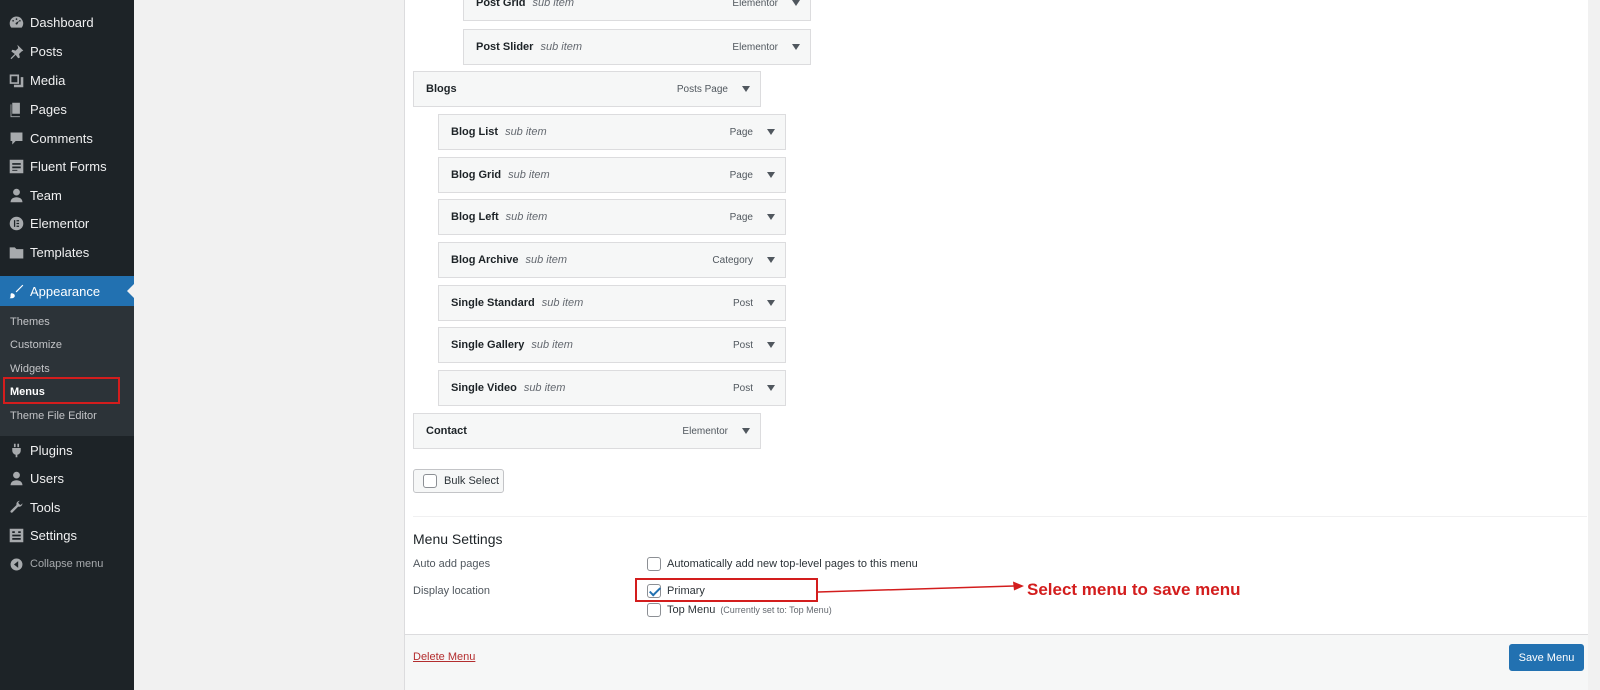 The width and height of the screenshot is (1600, 690). Describe the element at coordinates (15, 507) in the screenshot. I see `wrench-icon` at that location.